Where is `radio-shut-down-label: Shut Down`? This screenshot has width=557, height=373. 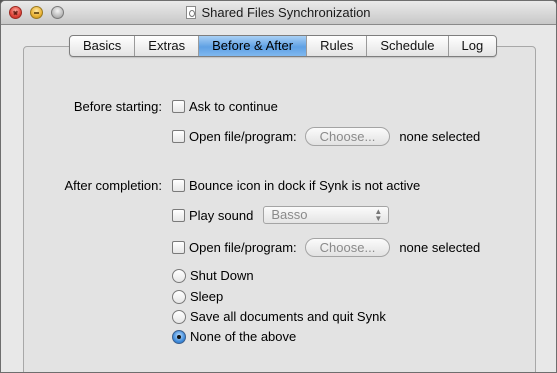
radio-shut-down-label: Shut Down is located at coordinates (222, 275).